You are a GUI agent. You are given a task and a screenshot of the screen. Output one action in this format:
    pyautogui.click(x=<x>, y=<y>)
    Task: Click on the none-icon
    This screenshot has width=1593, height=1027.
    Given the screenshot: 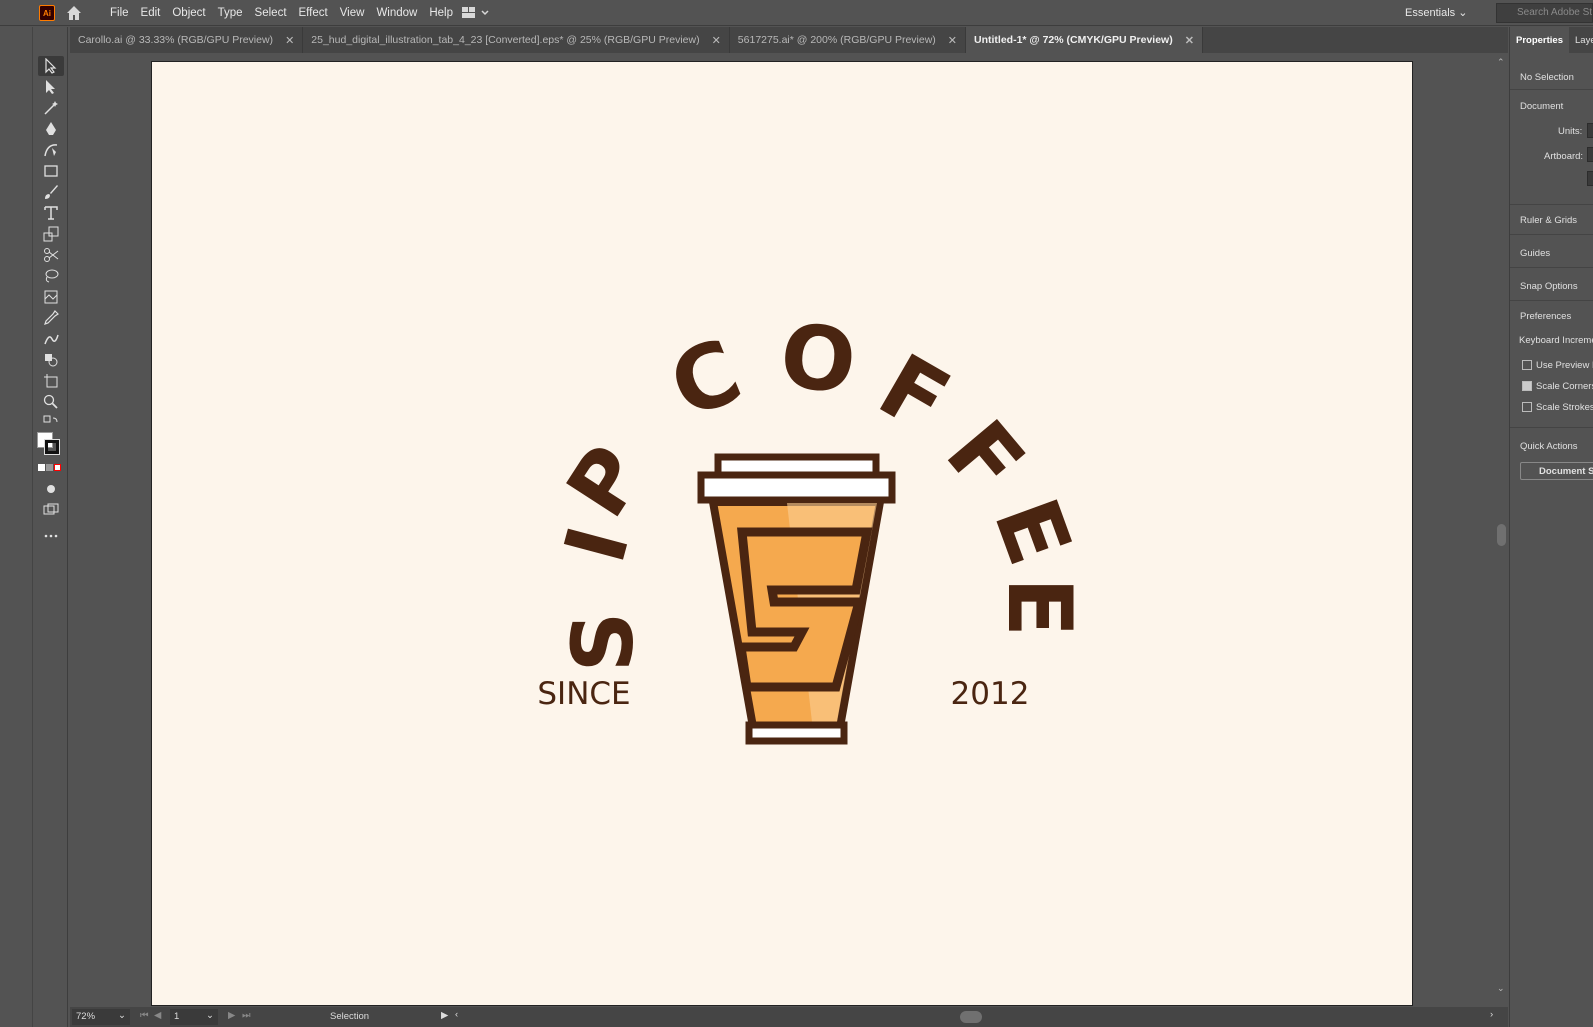 What is the action you would take?
    pyautogui.click(x=57, y=467)
    